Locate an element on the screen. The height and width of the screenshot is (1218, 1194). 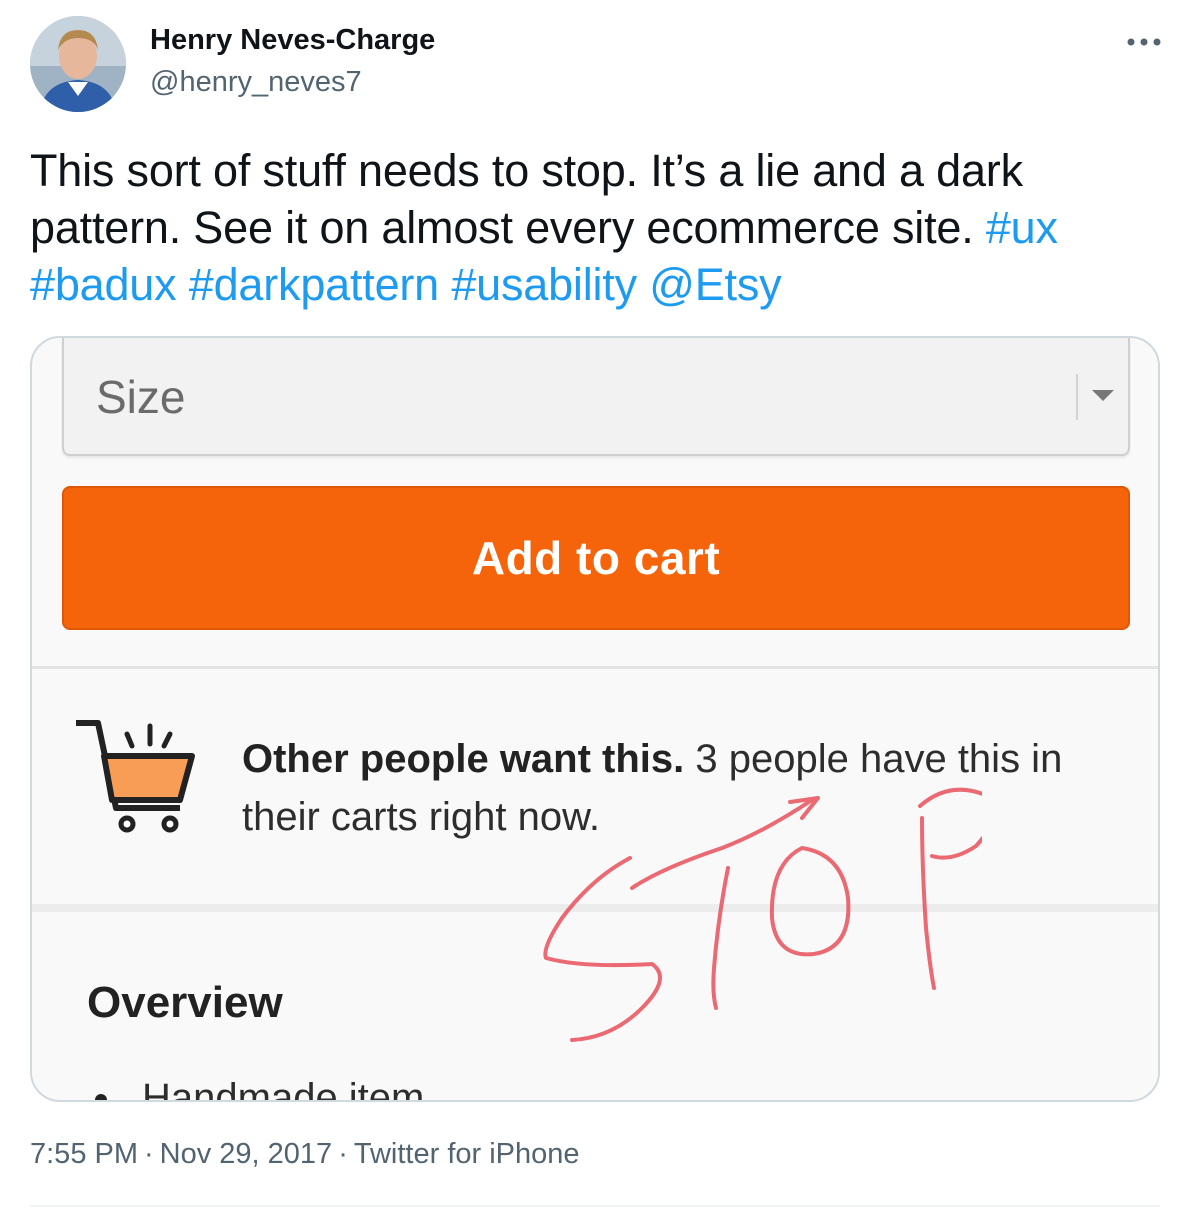
author-handle: @henry_neves7 is located at coordinates (256, 82).